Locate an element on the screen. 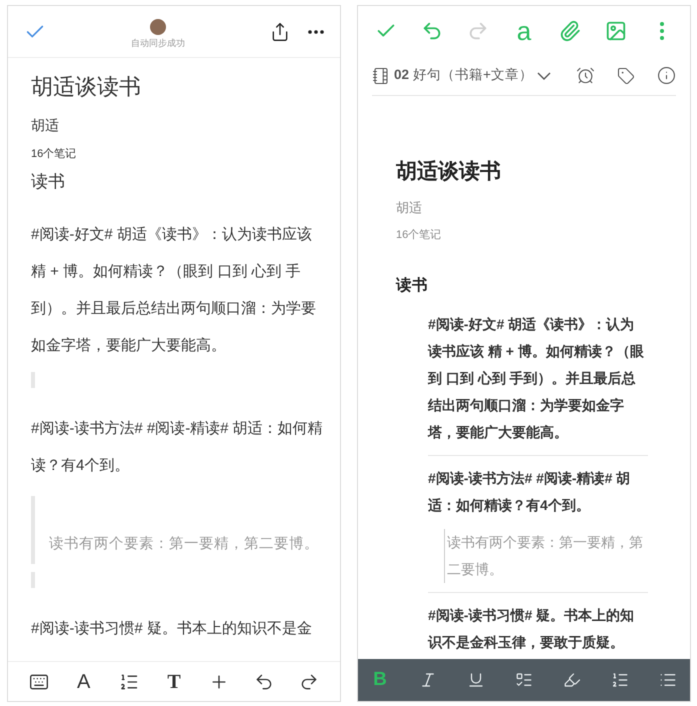  alarm-clock-icon is located at coordinates (585, 75).